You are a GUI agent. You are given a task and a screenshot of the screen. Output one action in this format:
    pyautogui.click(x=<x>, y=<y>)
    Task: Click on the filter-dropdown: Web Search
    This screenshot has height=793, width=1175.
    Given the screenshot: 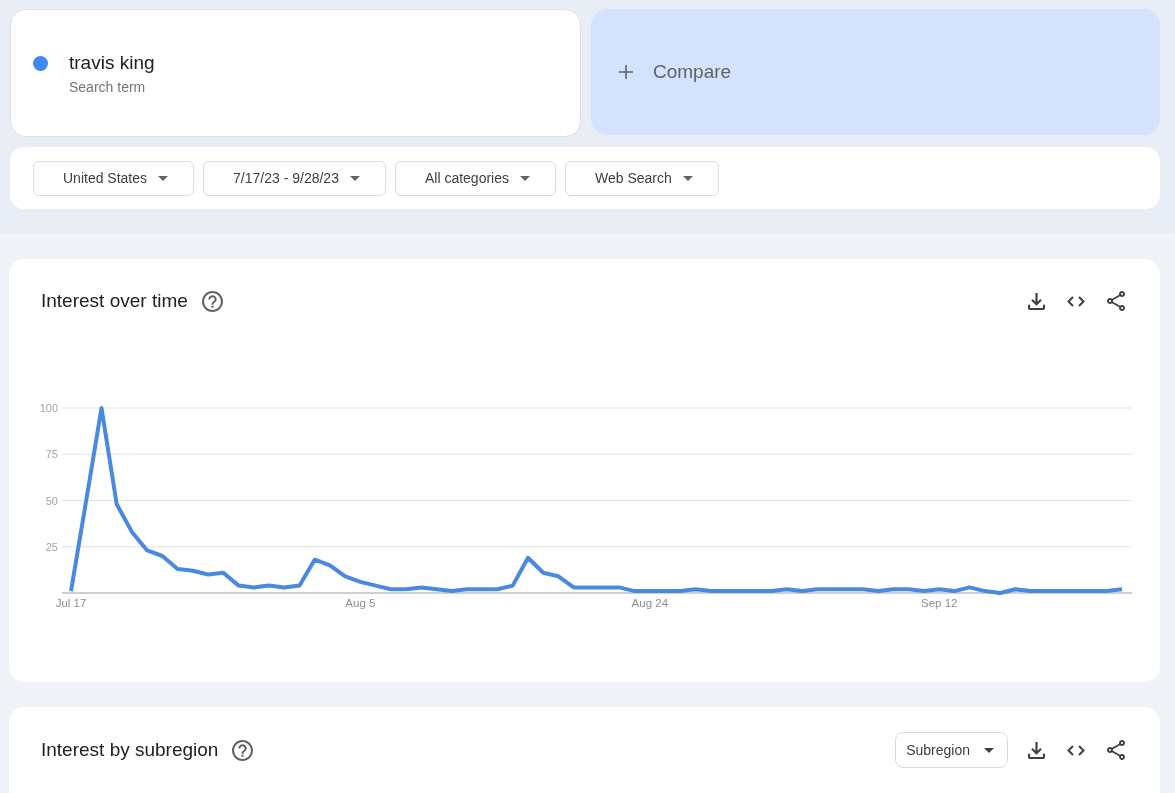 What is the action you would take?
    pyautogui.click(x=642, y=178)
    